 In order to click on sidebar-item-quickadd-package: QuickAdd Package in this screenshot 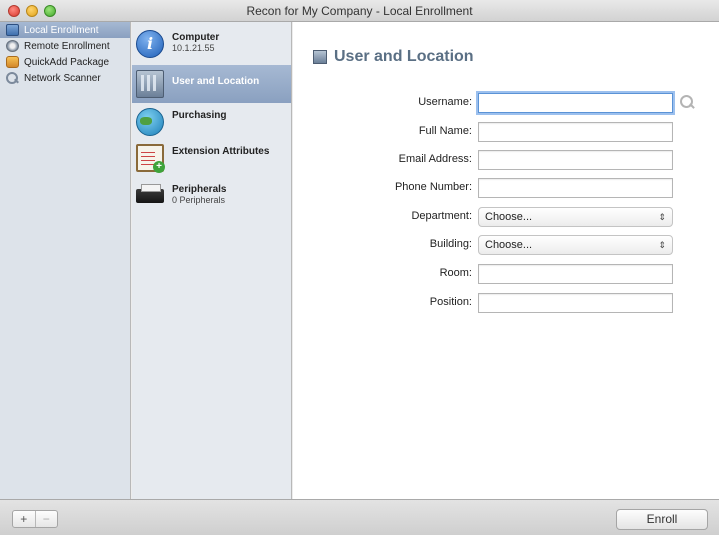, I will do `click(65, 62)`.